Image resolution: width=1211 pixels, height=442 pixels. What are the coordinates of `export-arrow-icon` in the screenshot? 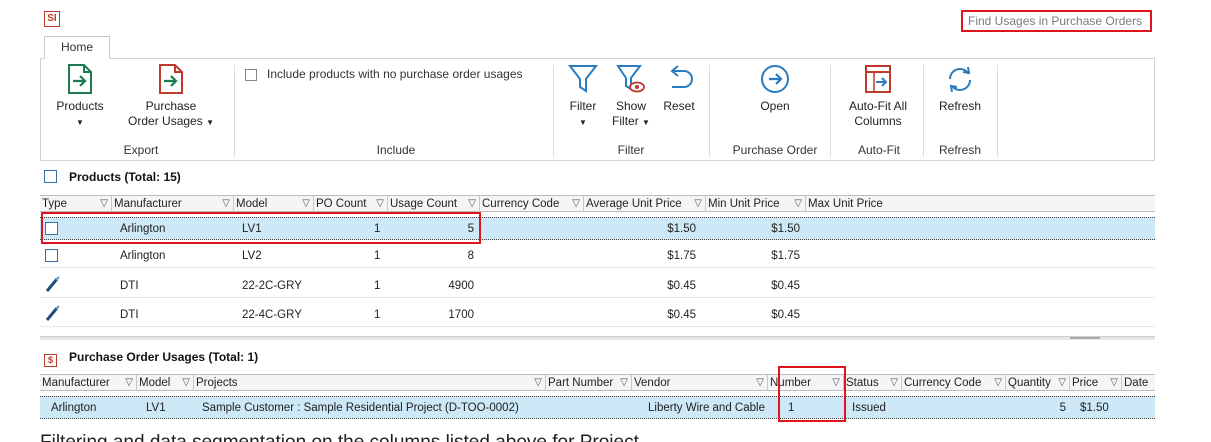 It's located at (80, 79).